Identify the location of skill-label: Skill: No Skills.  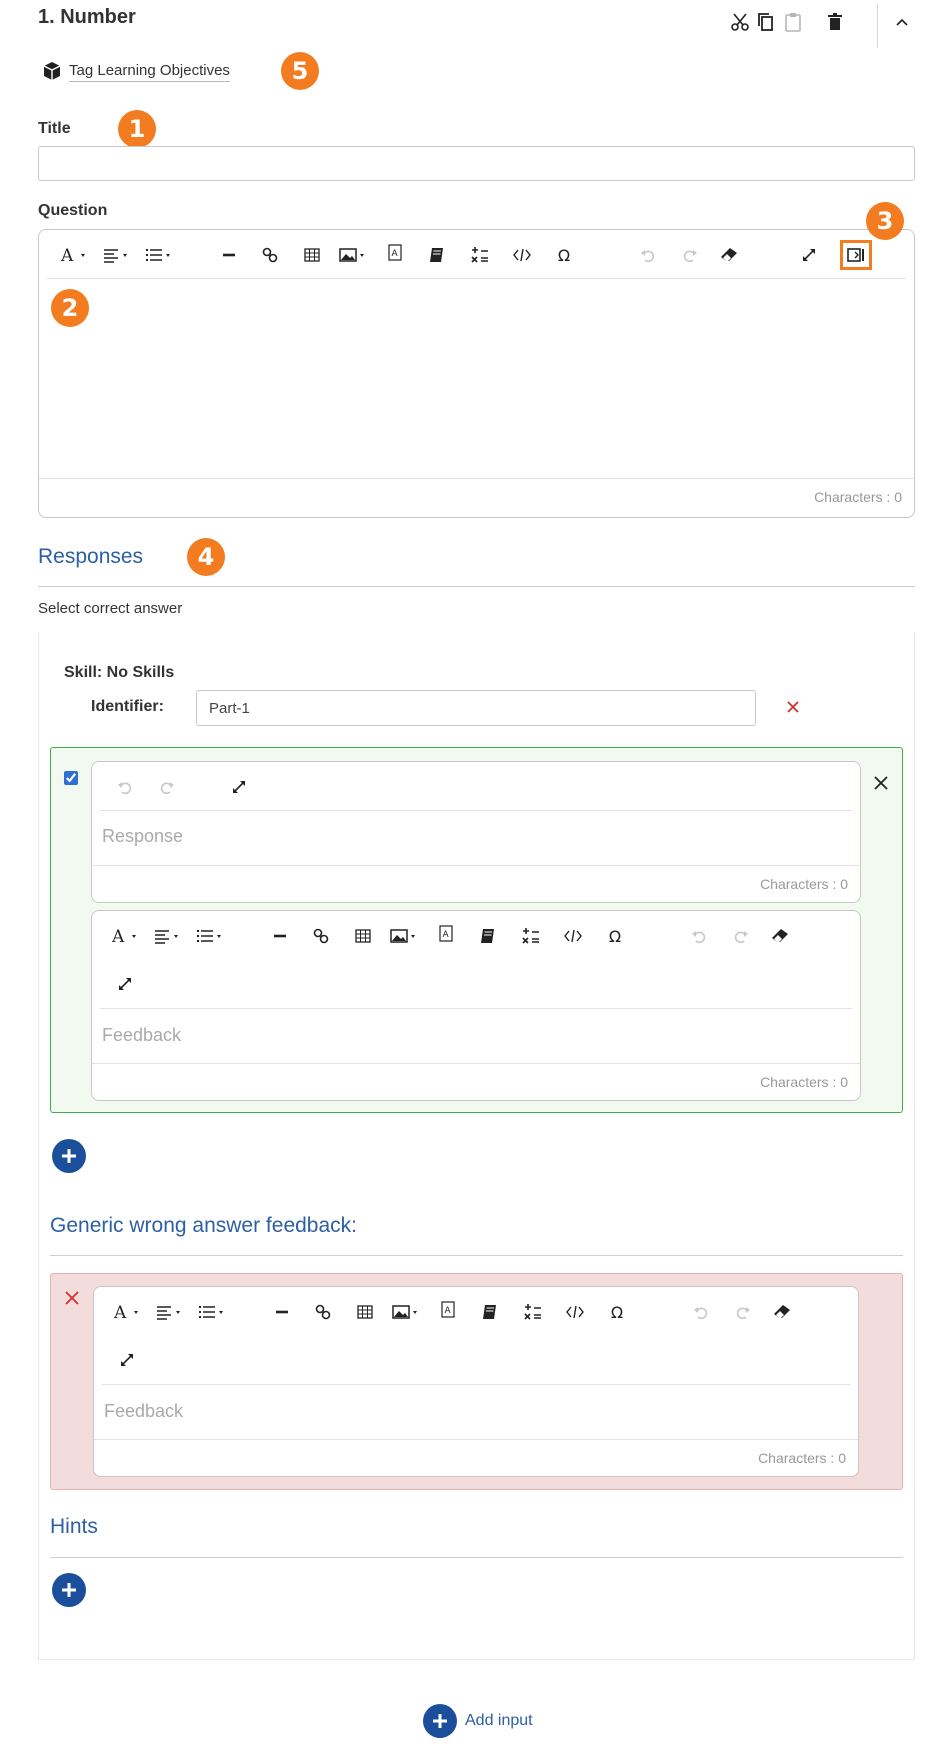
(119, 672).